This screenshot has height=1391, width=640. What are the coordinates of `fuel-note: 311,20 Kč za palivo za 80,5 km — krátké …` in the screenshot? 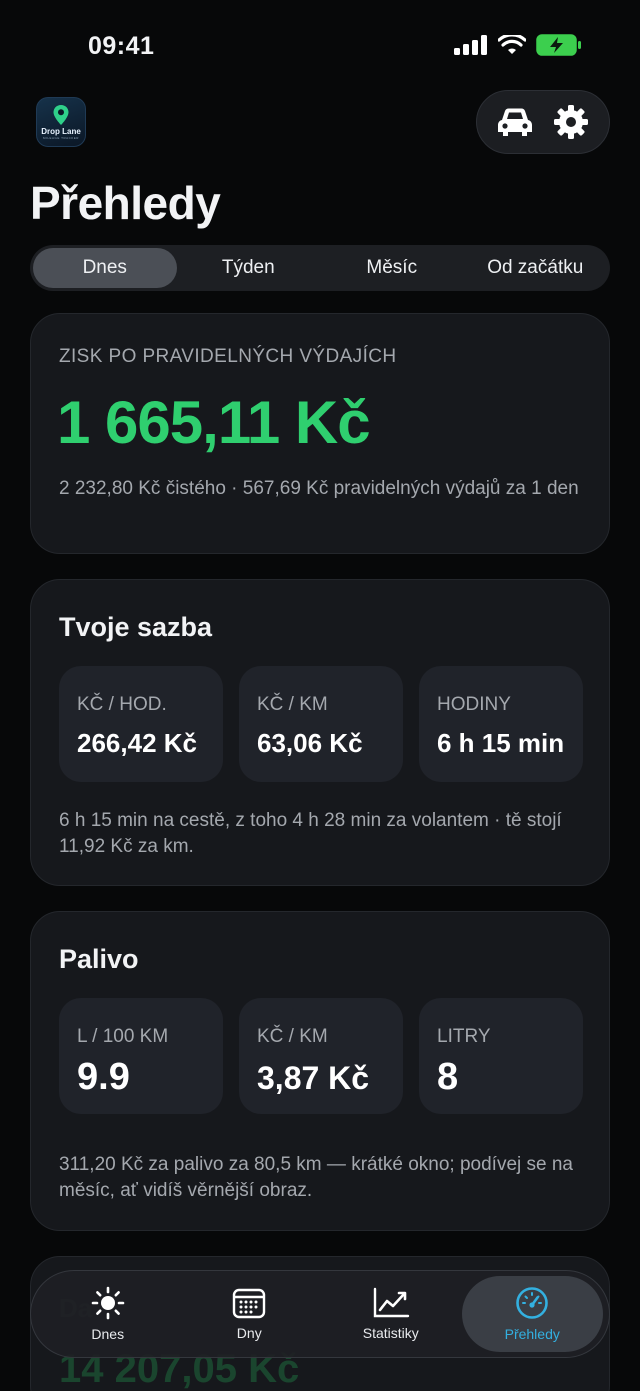 It's located at (316, 1177).